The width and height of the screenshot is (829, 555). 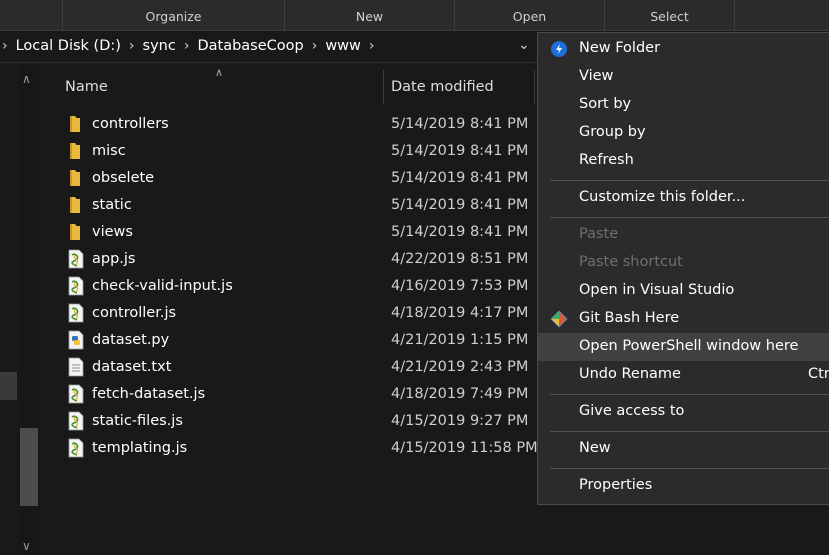 I want to click on menu-item-group-by: Group by, so click(x=683, y=133).